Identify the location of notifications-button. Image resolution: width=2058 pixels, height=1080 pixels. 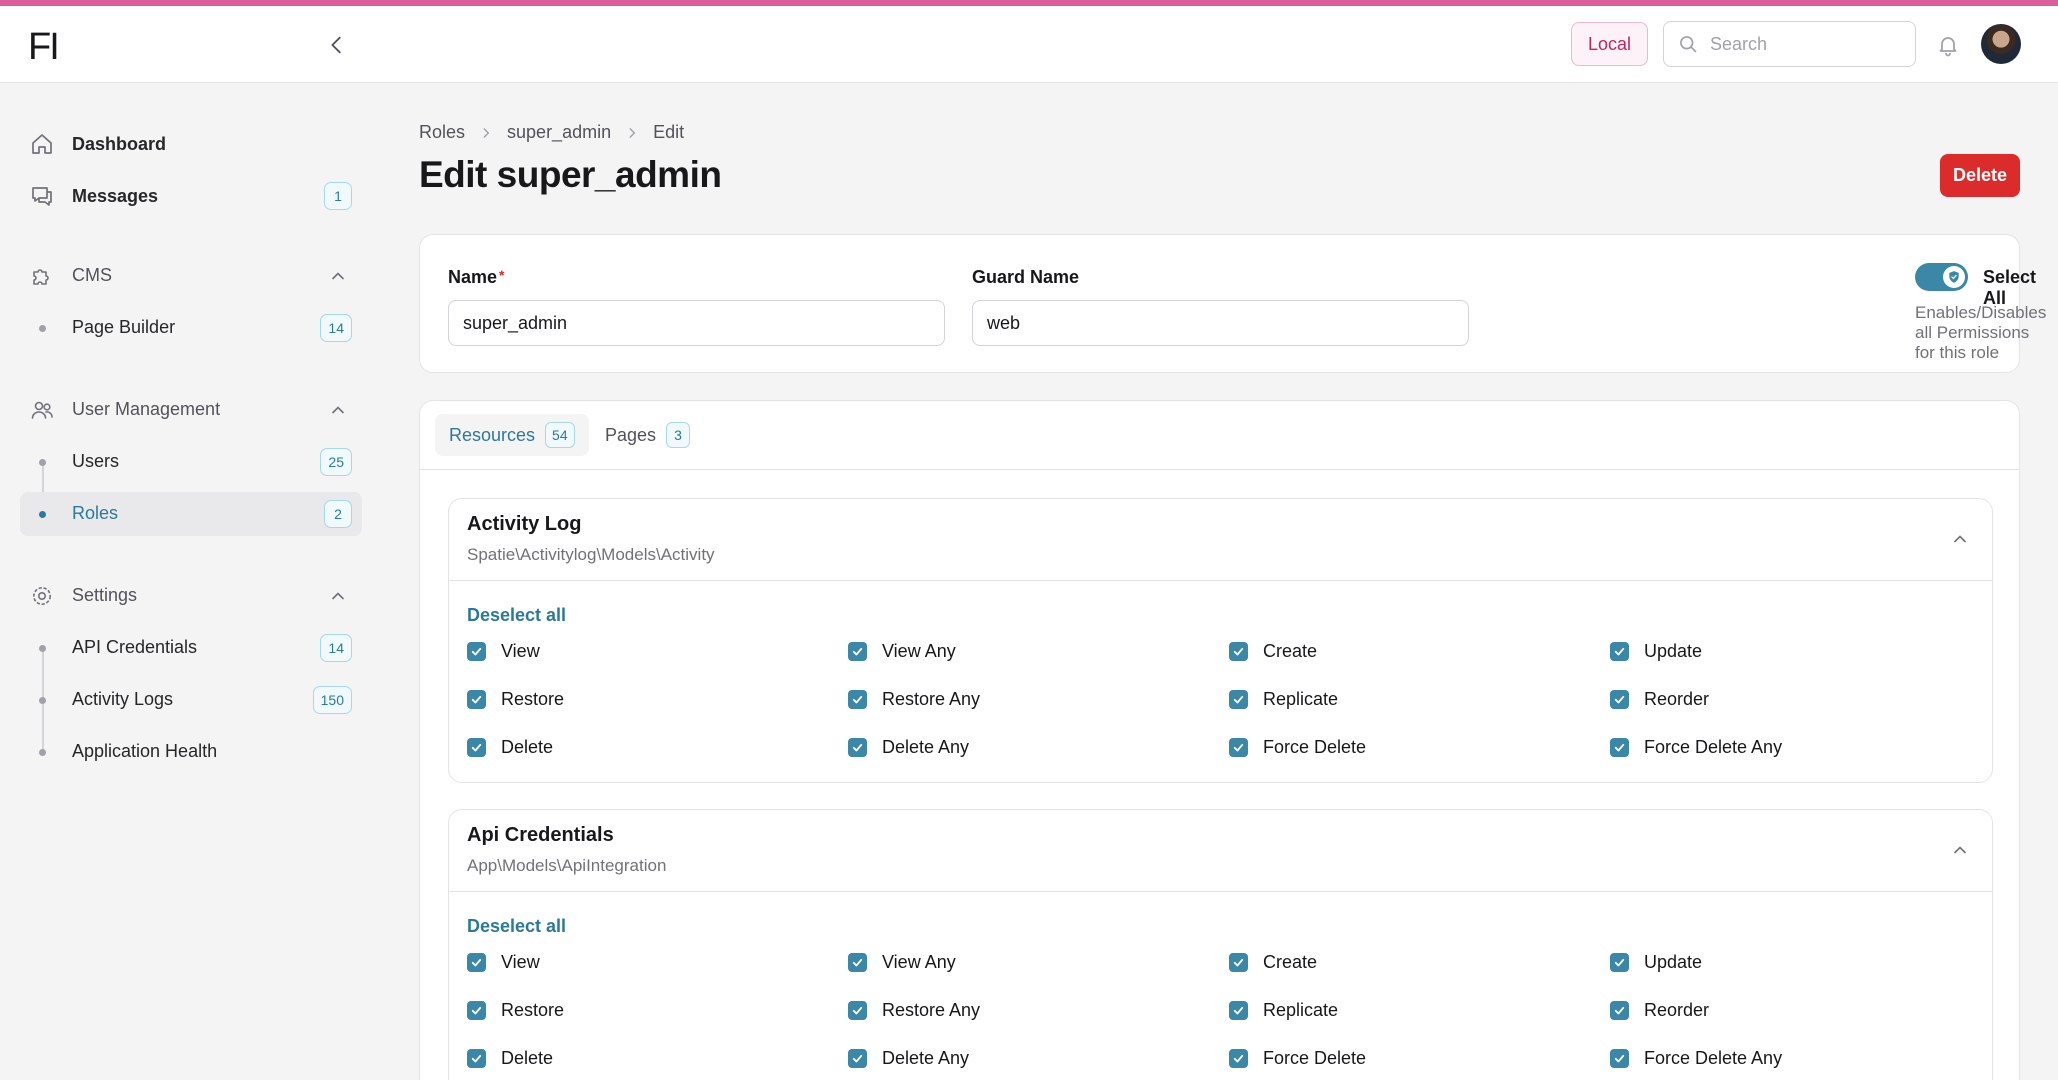
(1948, 45).